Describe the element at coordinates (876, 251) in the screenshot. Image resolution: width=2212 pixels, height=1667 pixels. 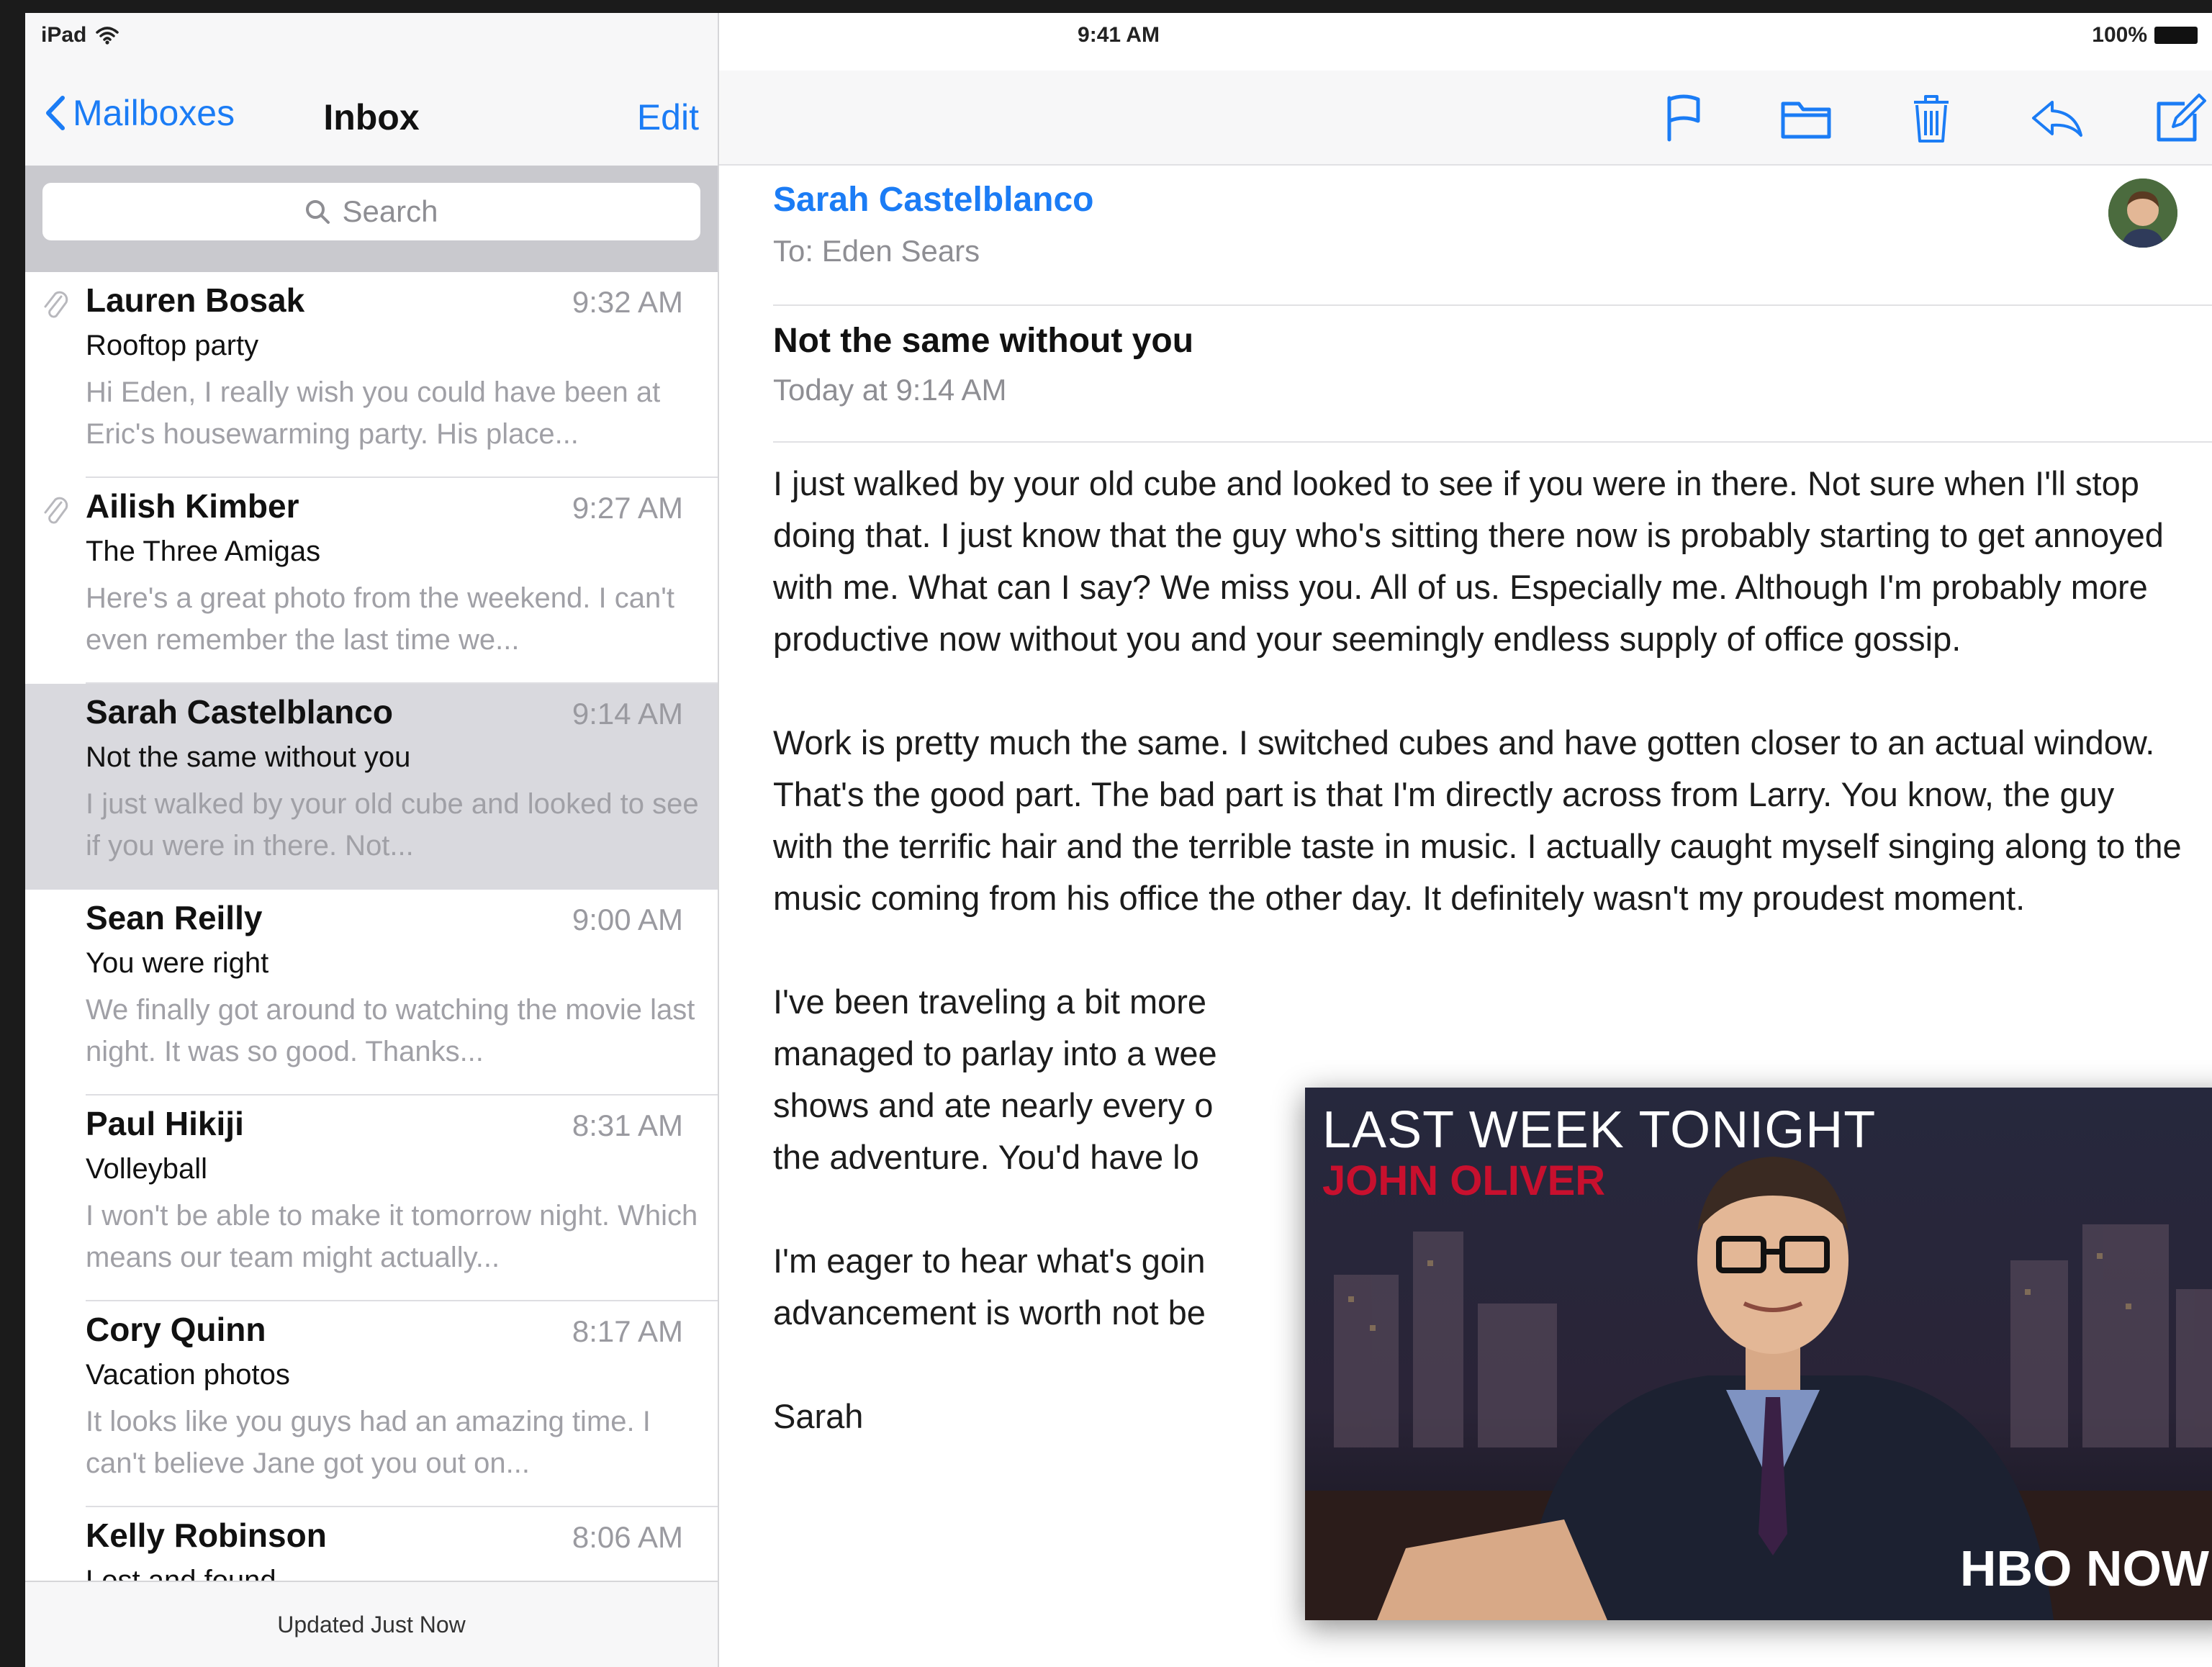
I see `recipient-line: To: Eden Sears` at that location.